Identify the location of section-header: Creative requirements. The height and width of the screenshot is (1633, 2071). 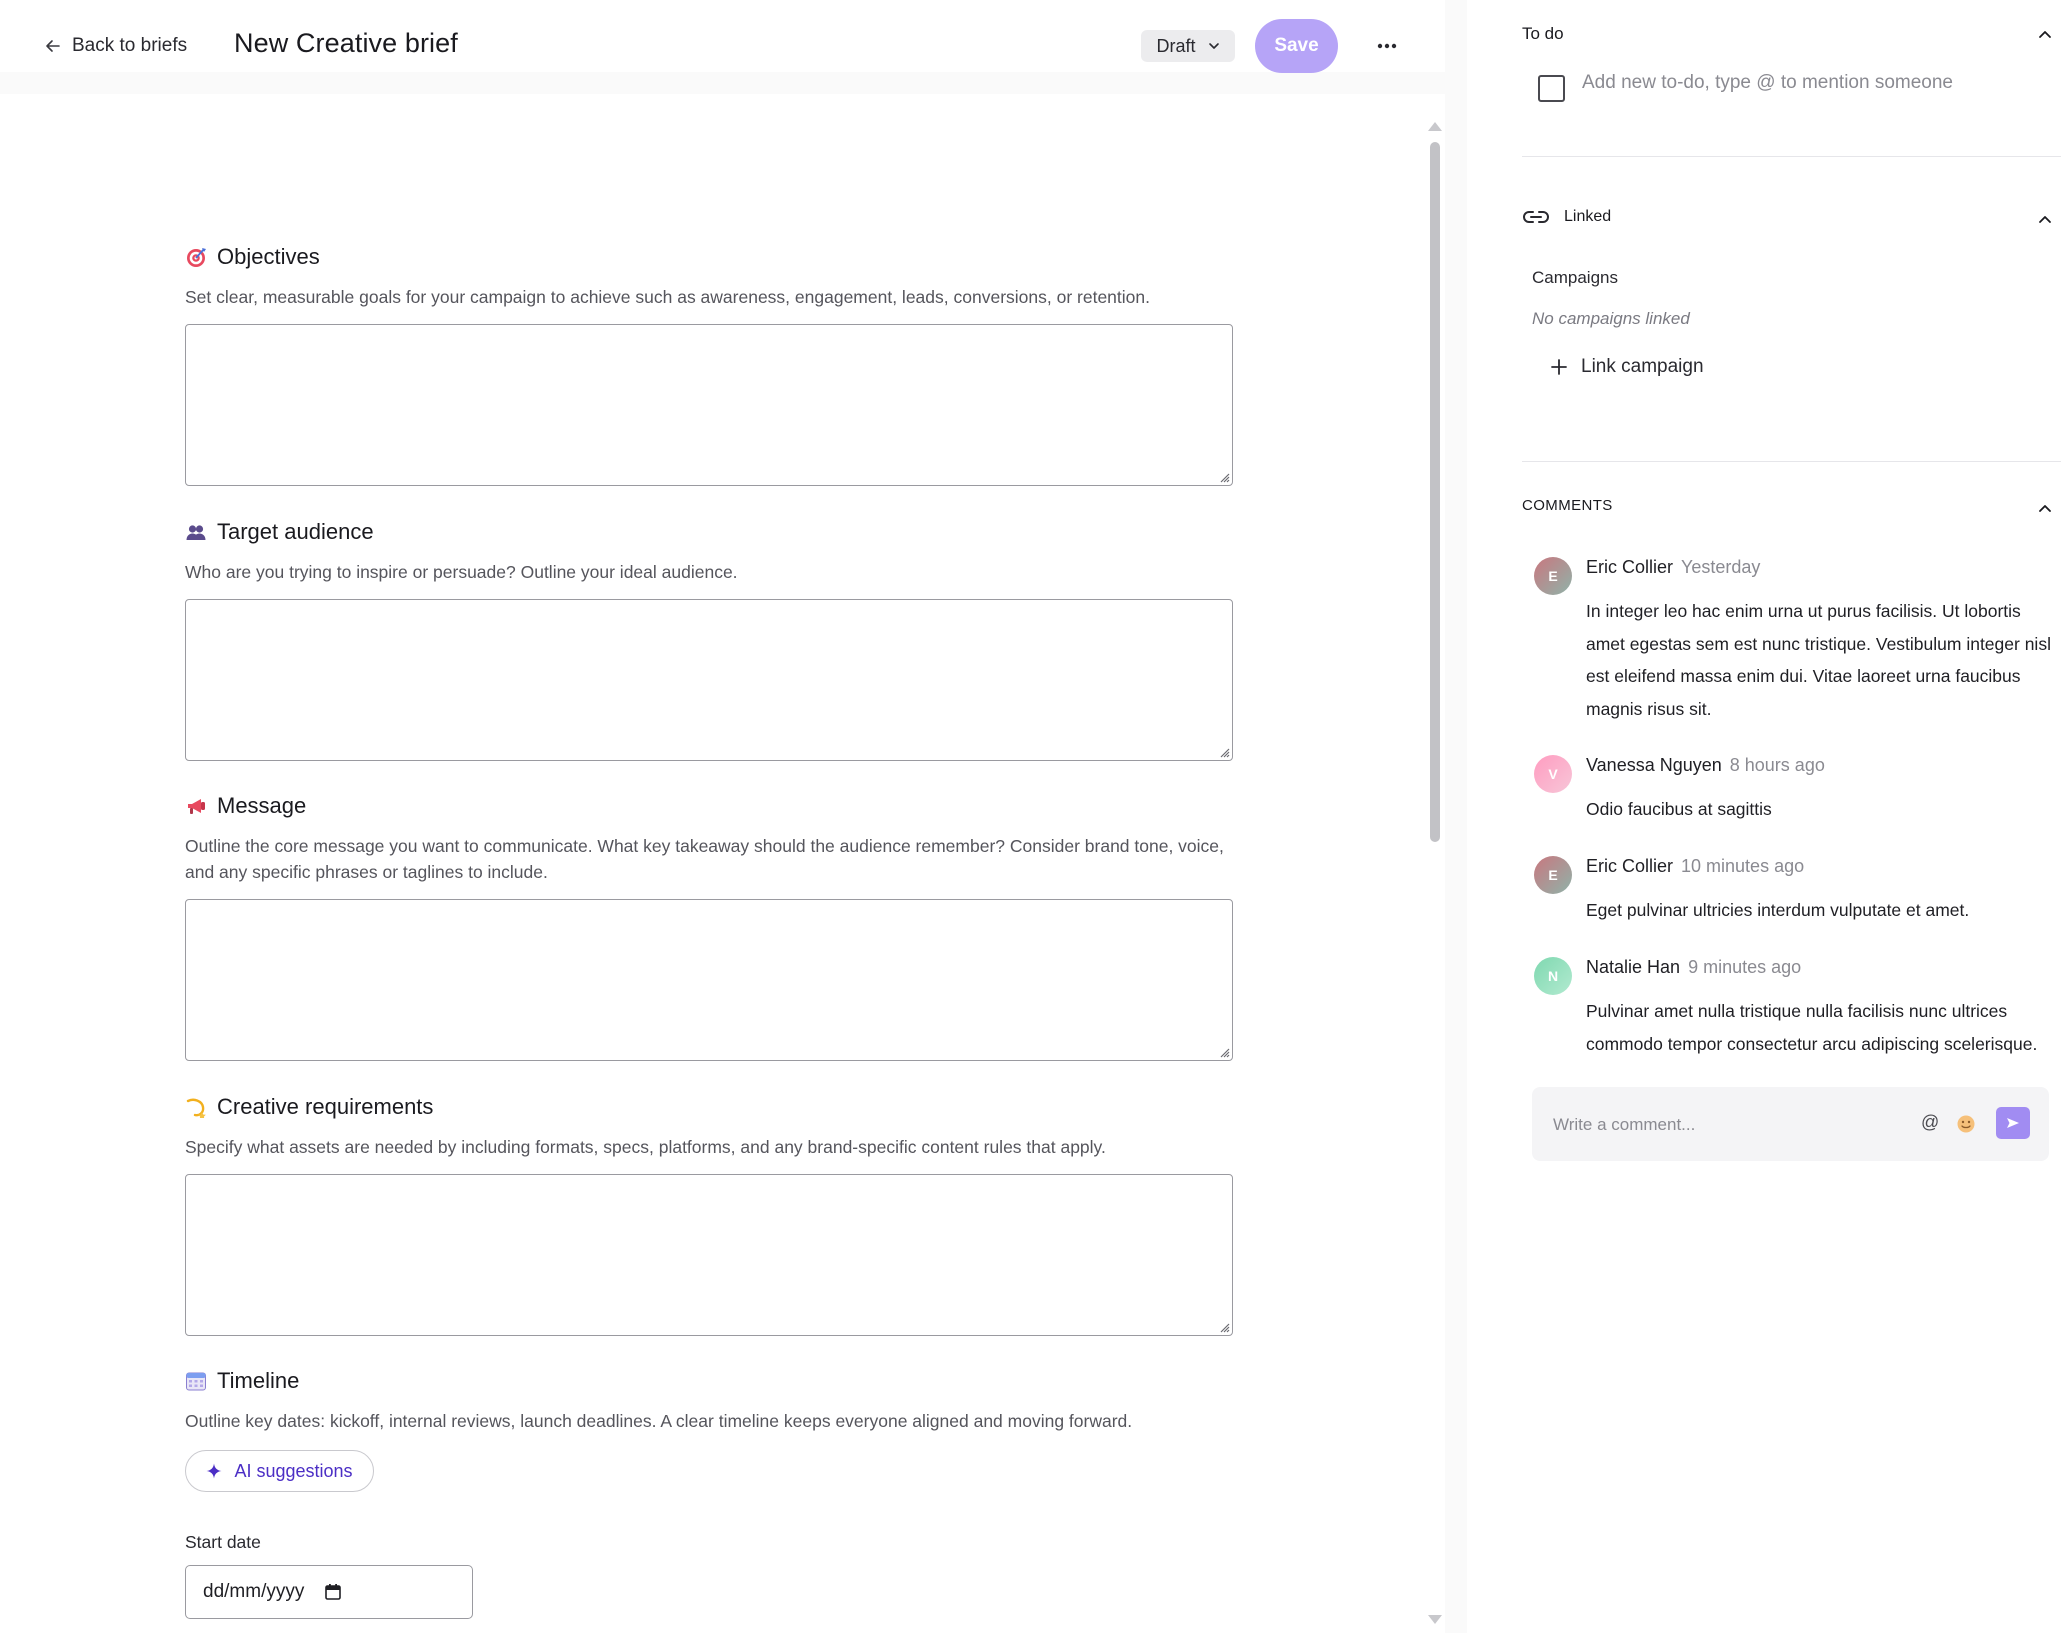
(710, 1107).